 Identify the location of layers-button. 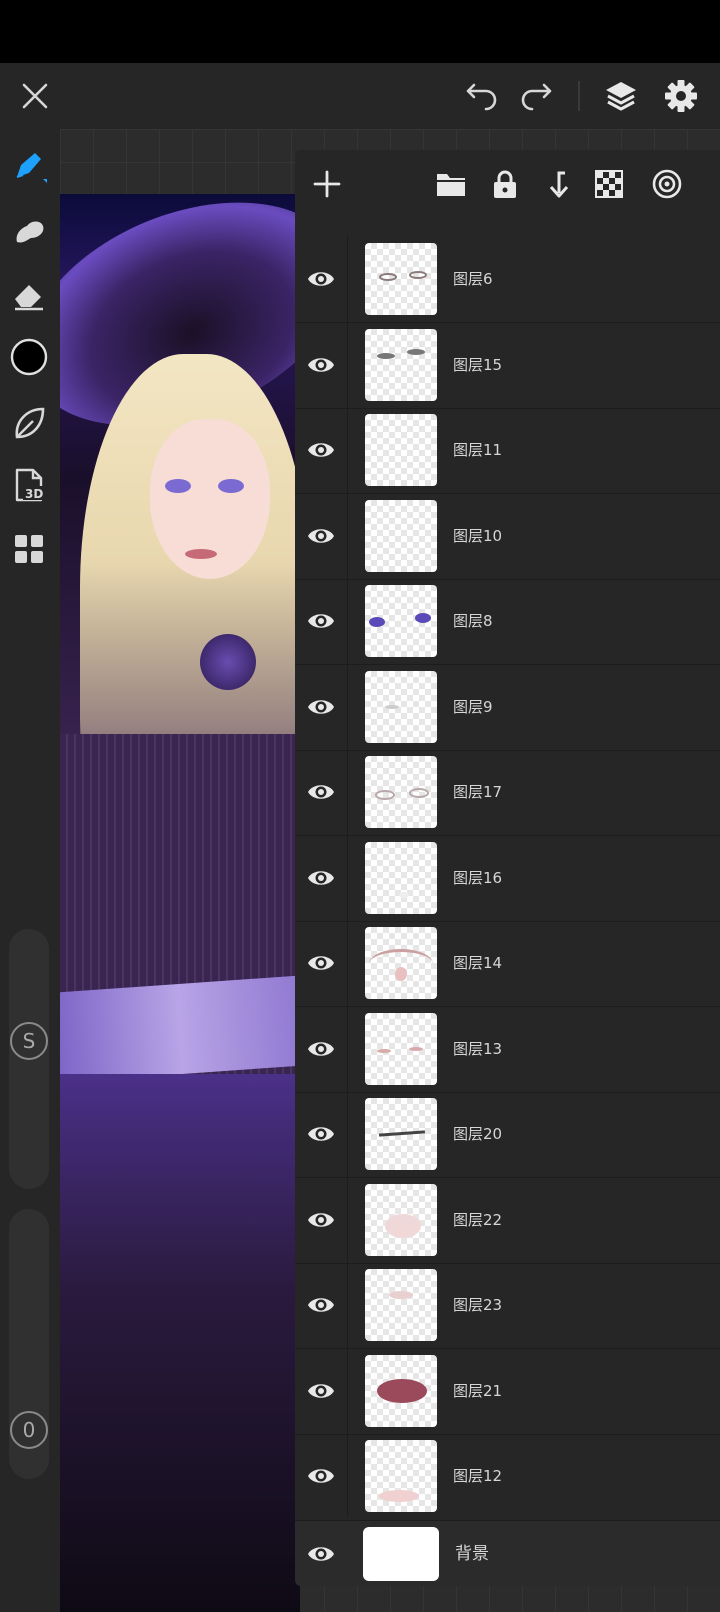
(621, 96).